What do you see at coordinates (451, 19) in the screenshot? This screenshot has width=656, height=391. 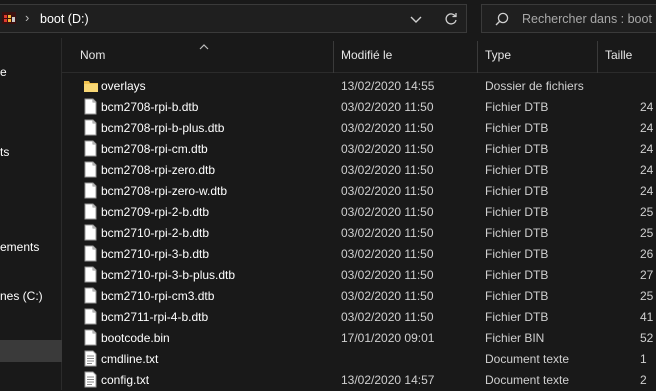 I see `refresh-icon` at bounding box center [451, 19].